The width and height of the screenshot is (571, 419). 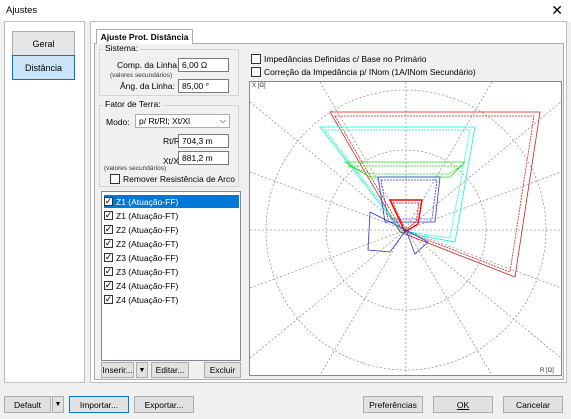 What do you see at coordinates (222, 120) in the screenshot?
I see `chevron-down-icon: ⌵` at bounding box center [222, 120].